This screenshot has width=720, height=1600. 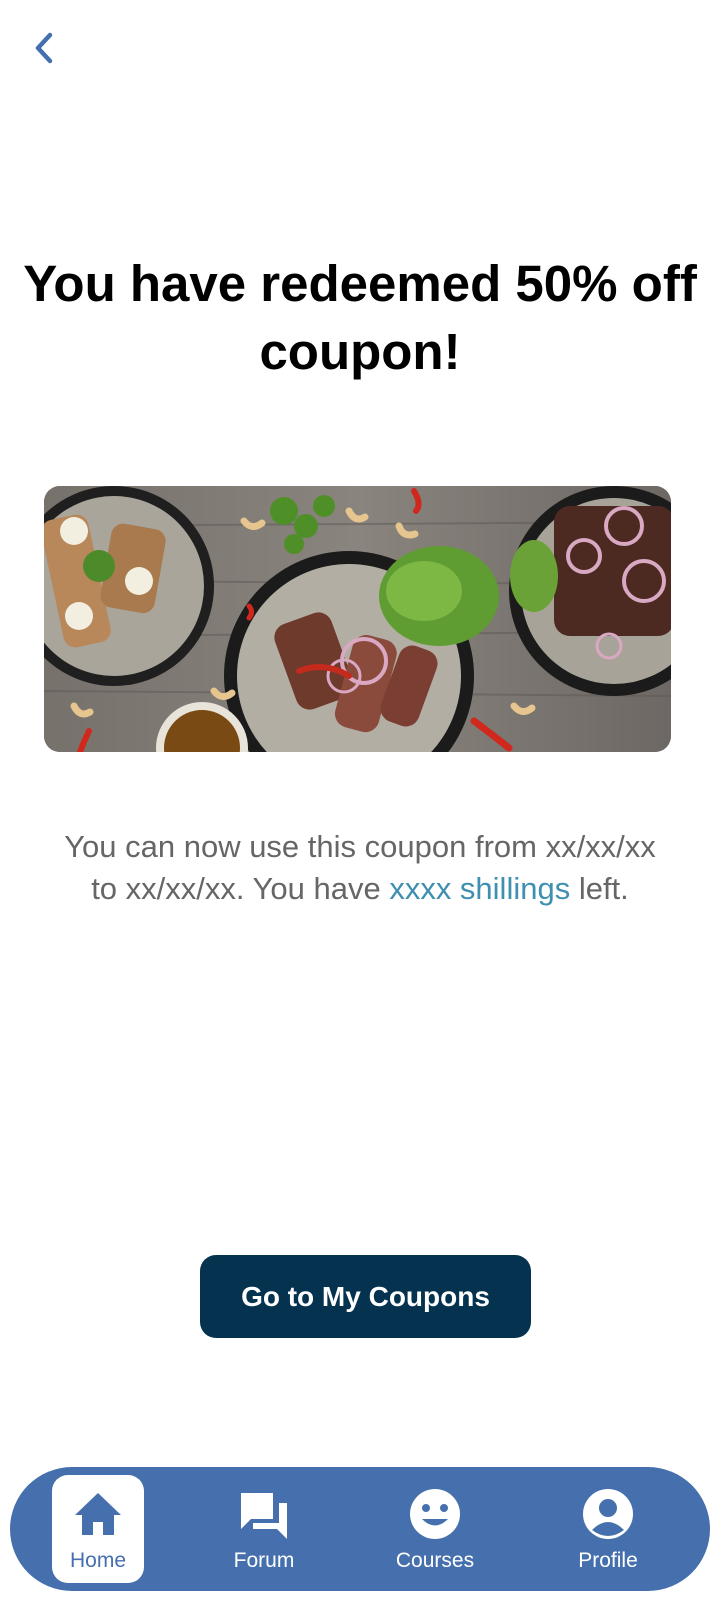 I want to click on tab-home-label: Home, so click(x=98, y=1560).